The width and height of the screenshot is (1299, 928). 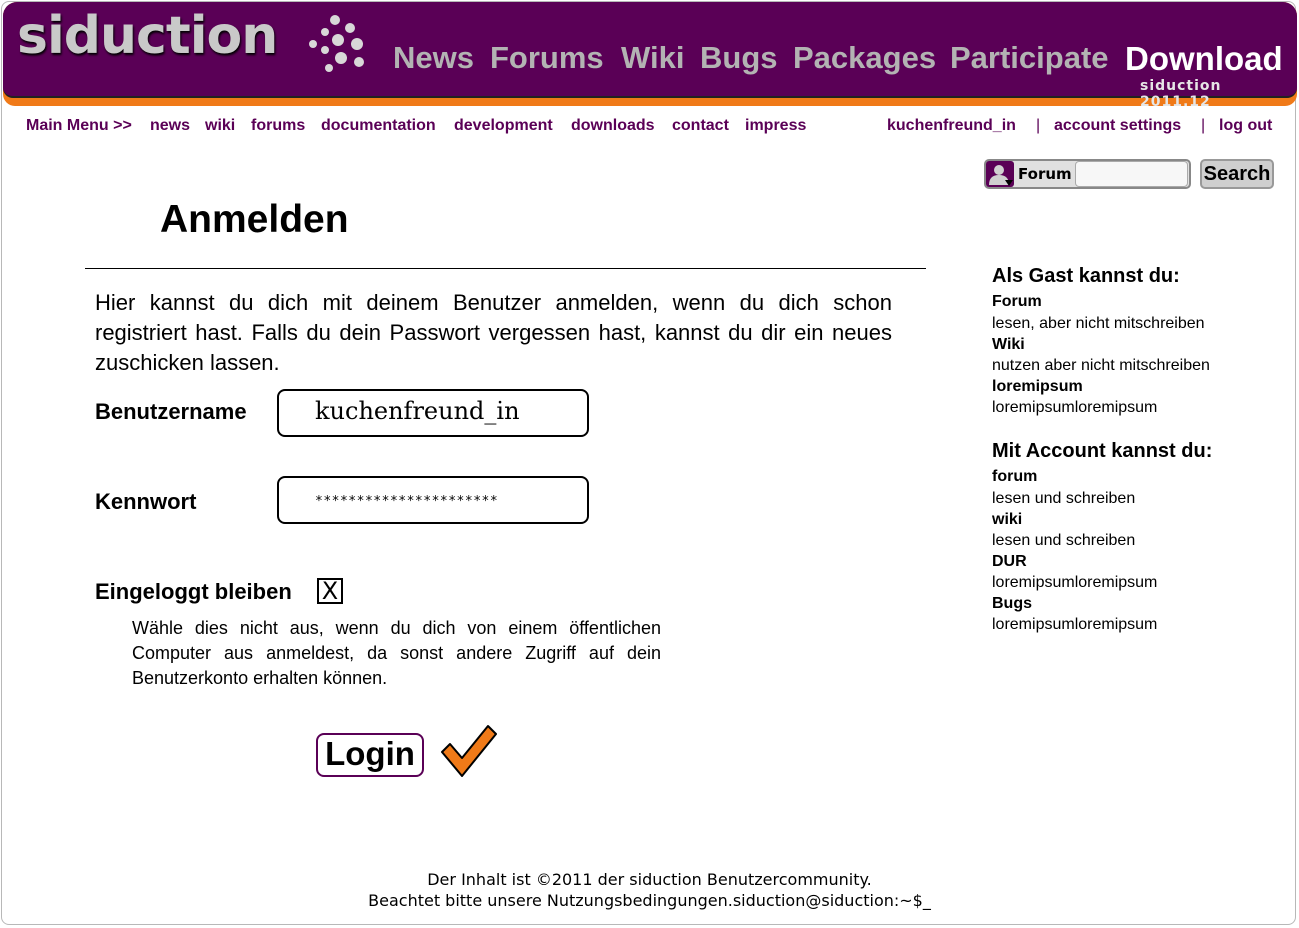 I want to click on account-settings-link: account settings, so click(x=1117, y=126).